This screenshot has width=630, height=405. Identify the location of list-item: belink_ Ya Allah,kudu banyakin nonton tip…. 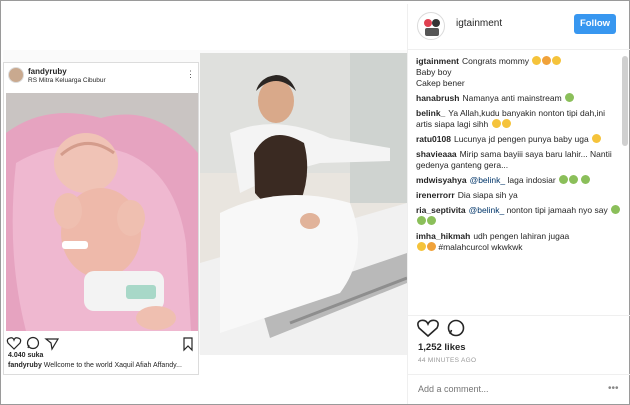
(519, 119).